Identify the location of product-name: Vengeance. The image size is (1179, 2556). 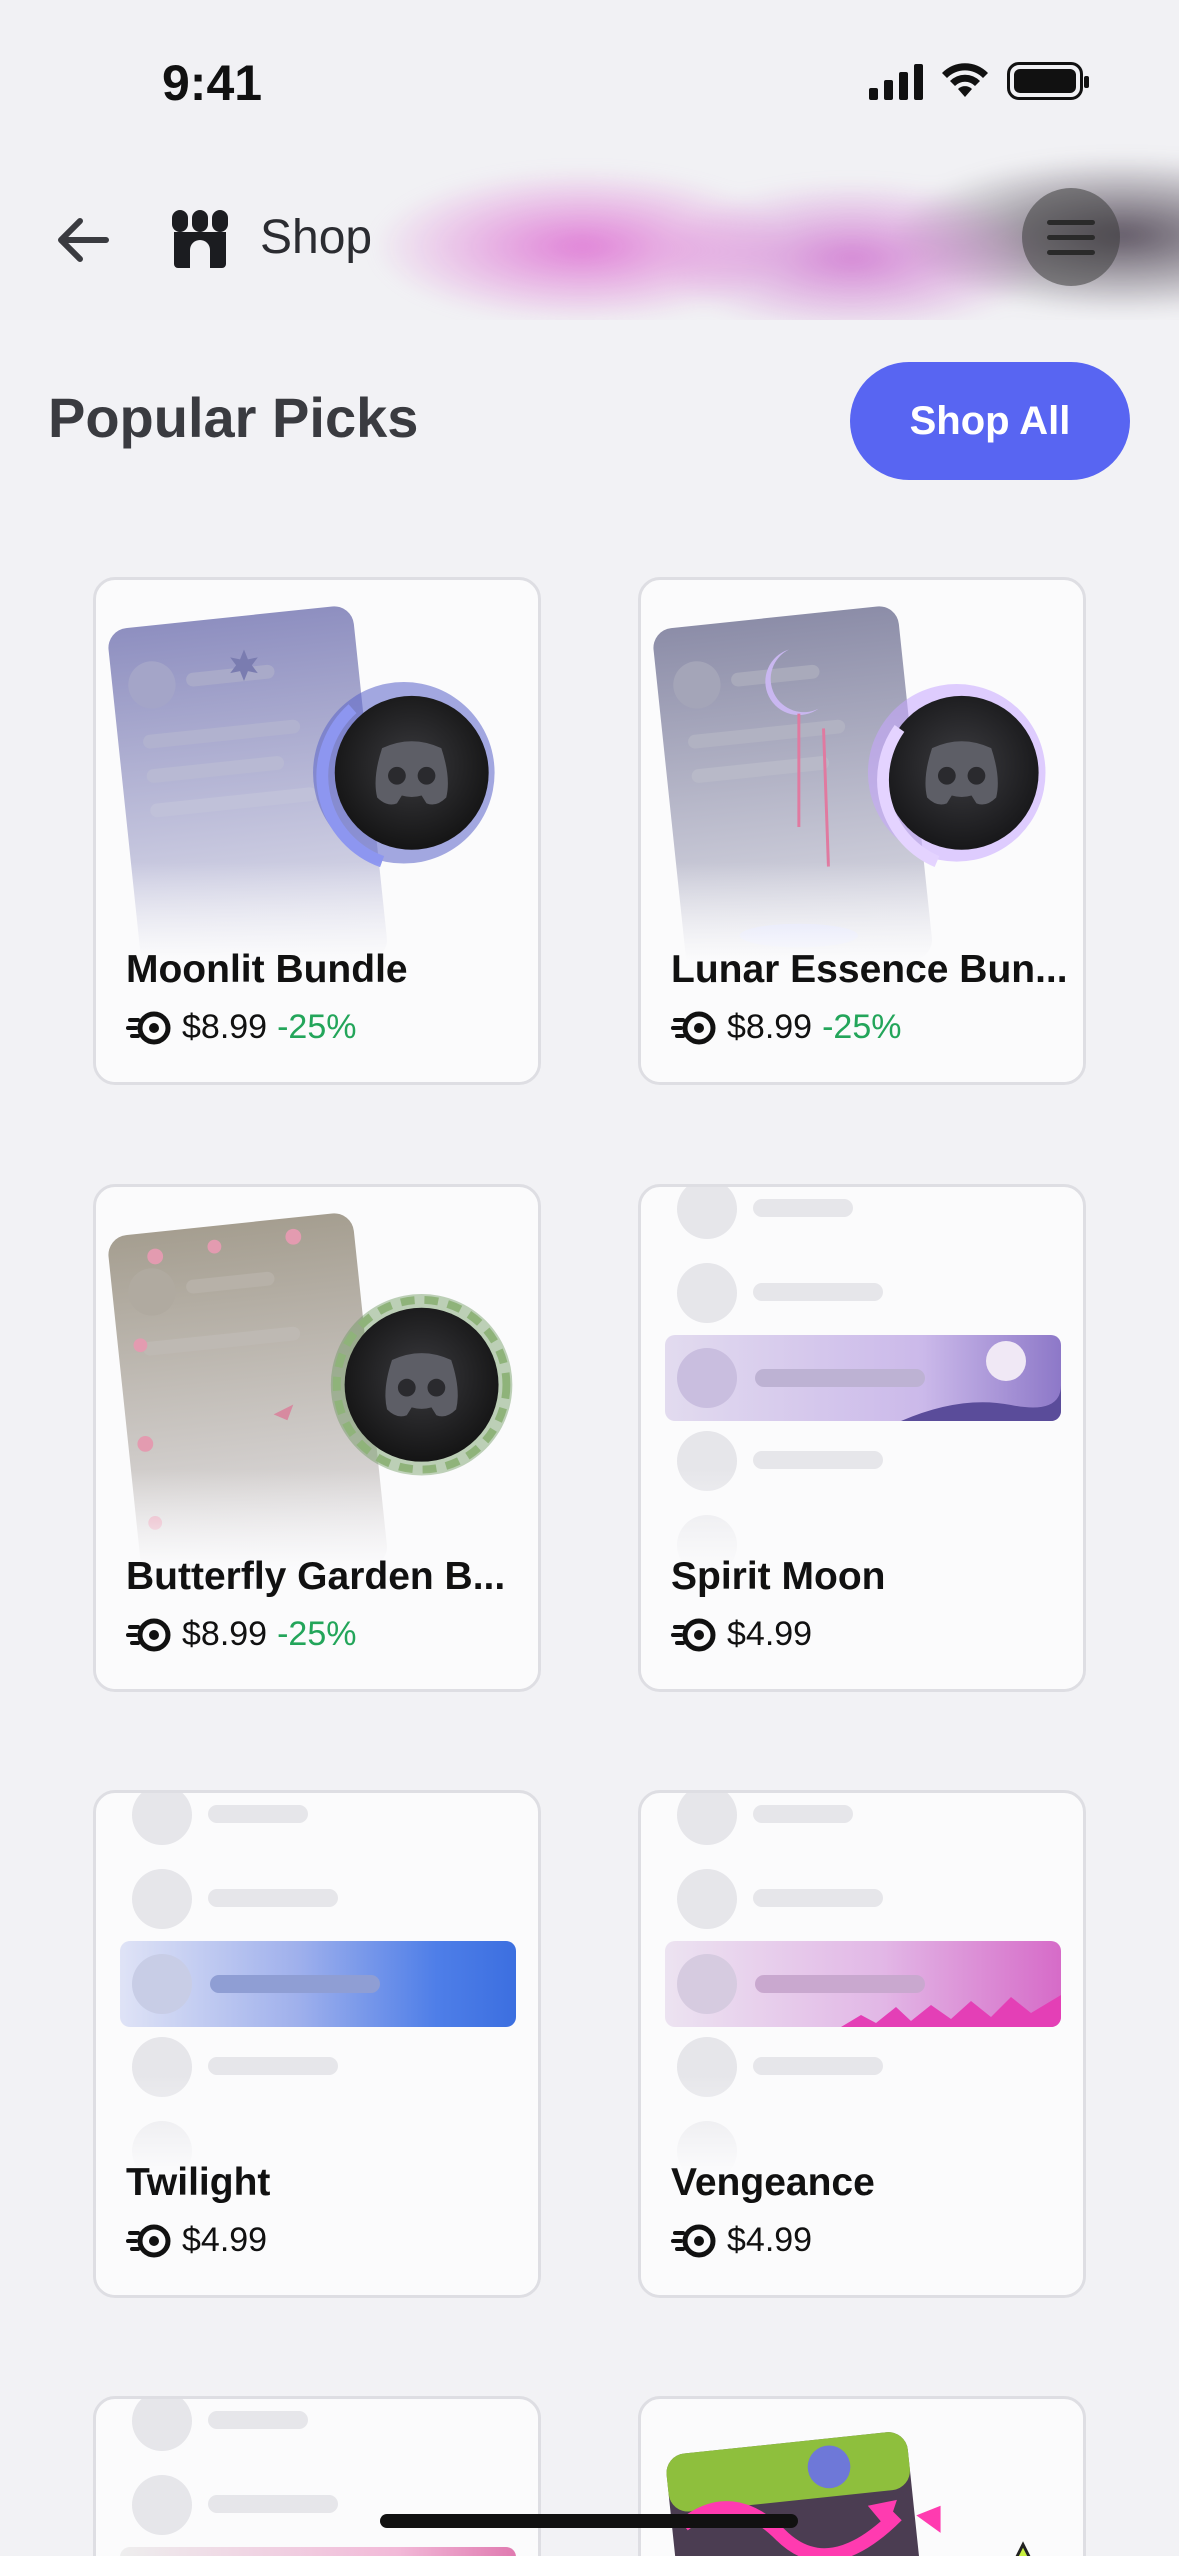
(773, 2182).